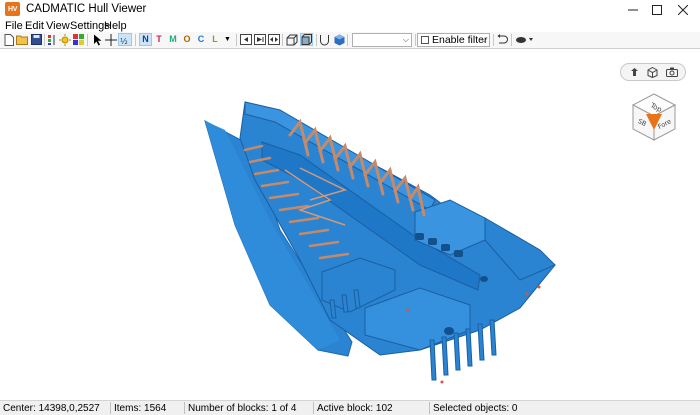 The width and height of the screenshot is (700, 415). What do you see at coordinates (350, 9) in the screenshot?
I see `title-bar: HV CADMATIC Hull Viewer` at bounding box center [350, 9].